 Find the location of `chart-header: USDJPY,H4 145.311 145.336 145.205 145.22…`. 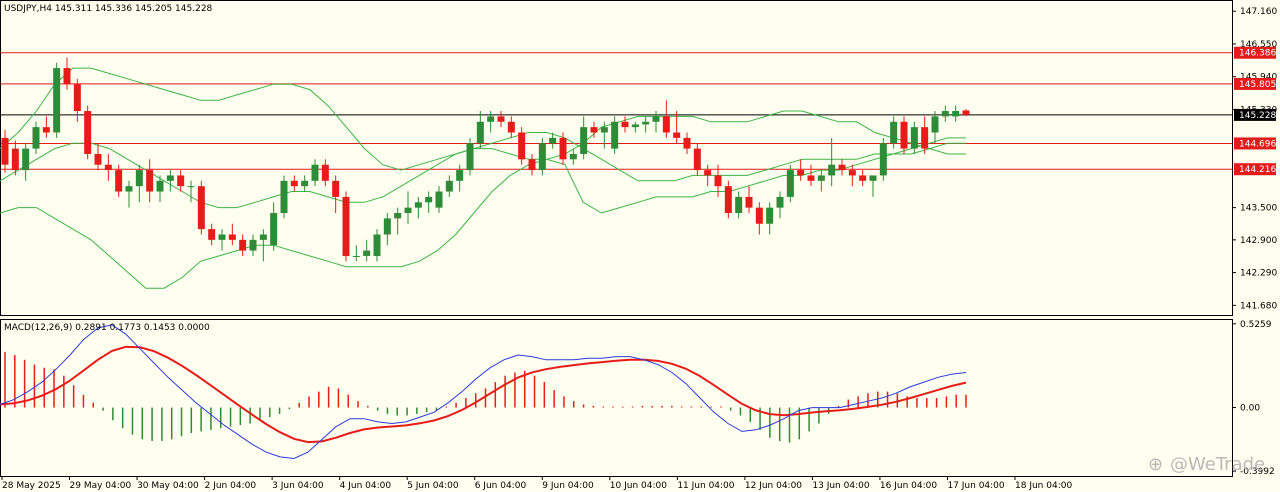

chart-header: USDJPY,H4 145.311 145.336 145.205 145.22… is located at coordinates (108, 9).